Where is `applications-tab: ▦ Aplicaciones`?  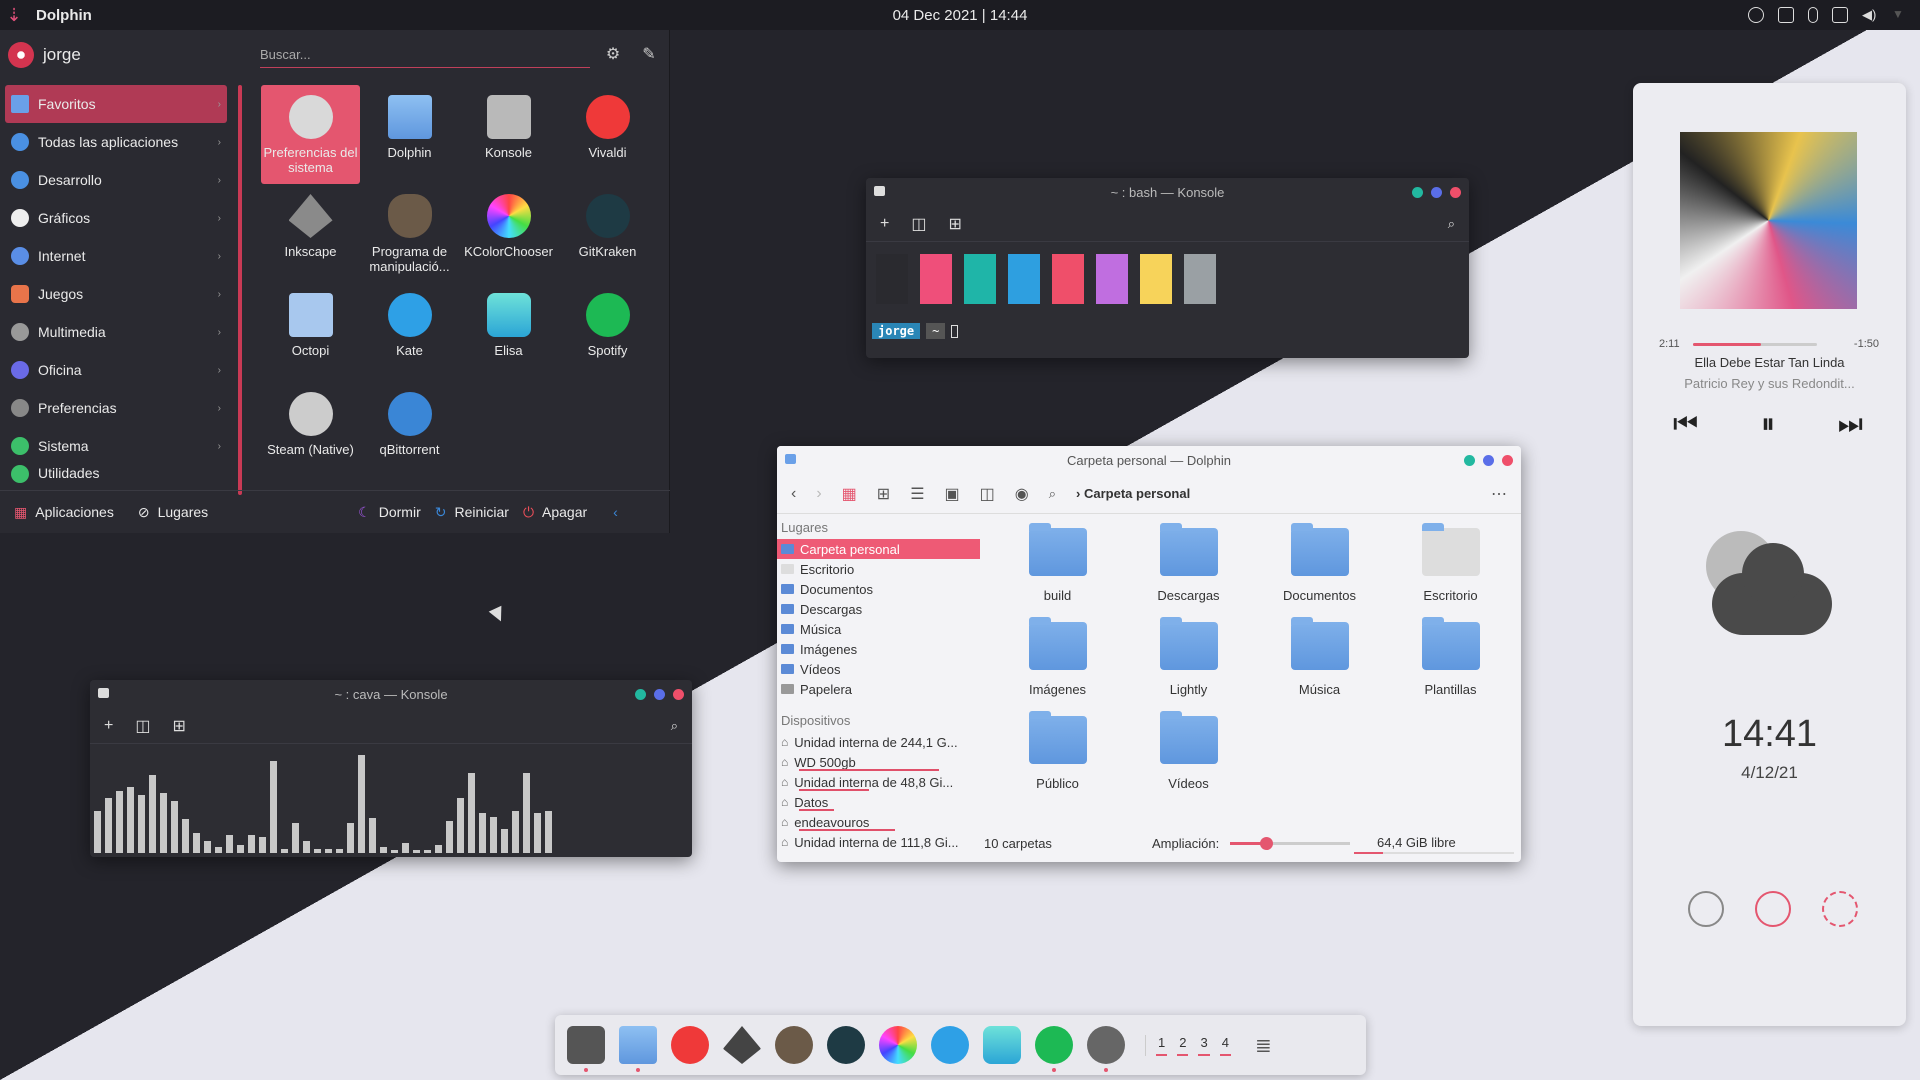
applications-tab: ▦ Aplicaciones is located at coordinates (64, 512).